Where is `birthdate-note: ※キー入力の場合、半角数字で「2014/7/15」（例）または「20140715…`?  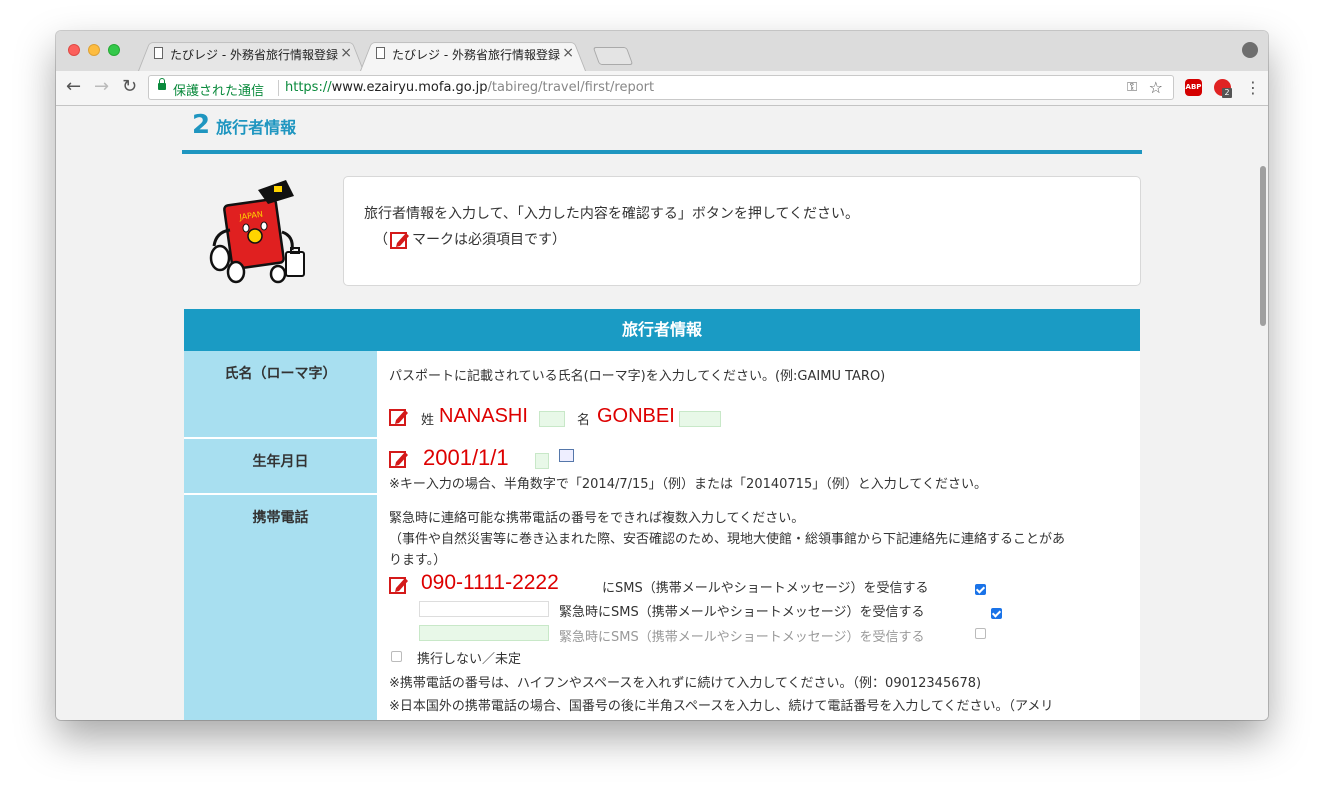
birthdate-note: ※キー入力の場合、半角数字で「2014/7/15」（例）または「20140715… is located at coordinates (688, 484).